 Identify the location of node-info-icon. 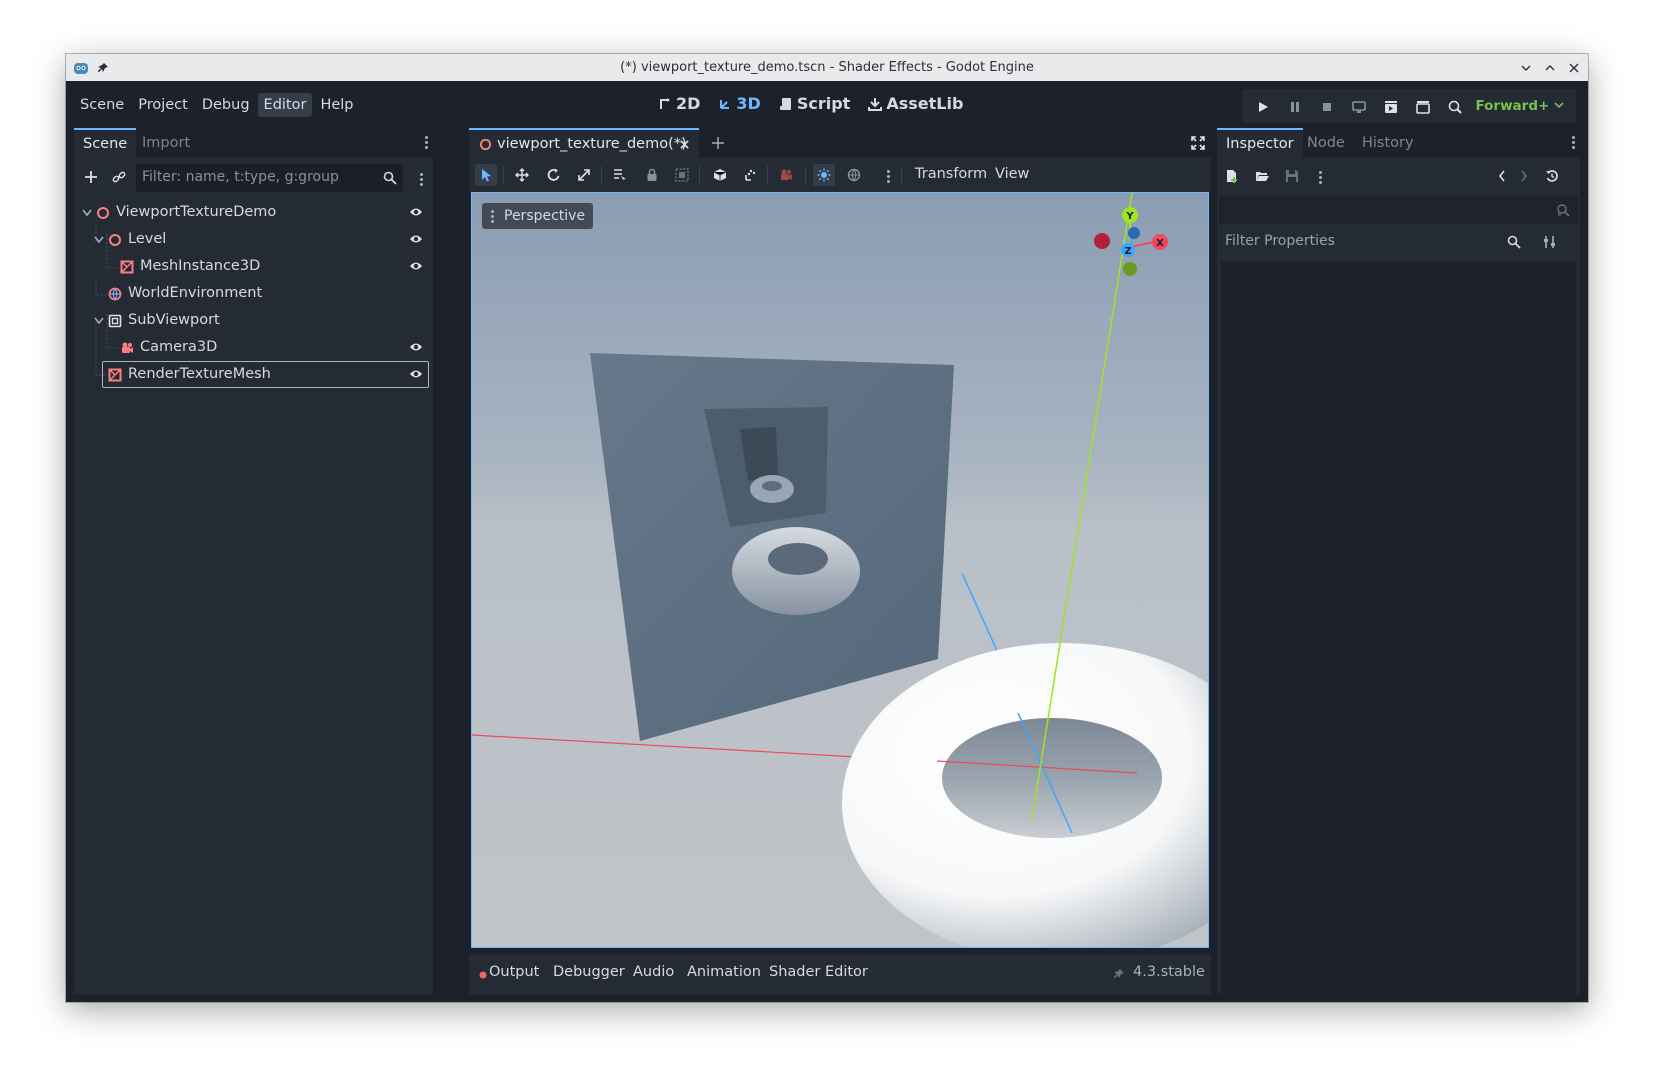
(1563, 210).